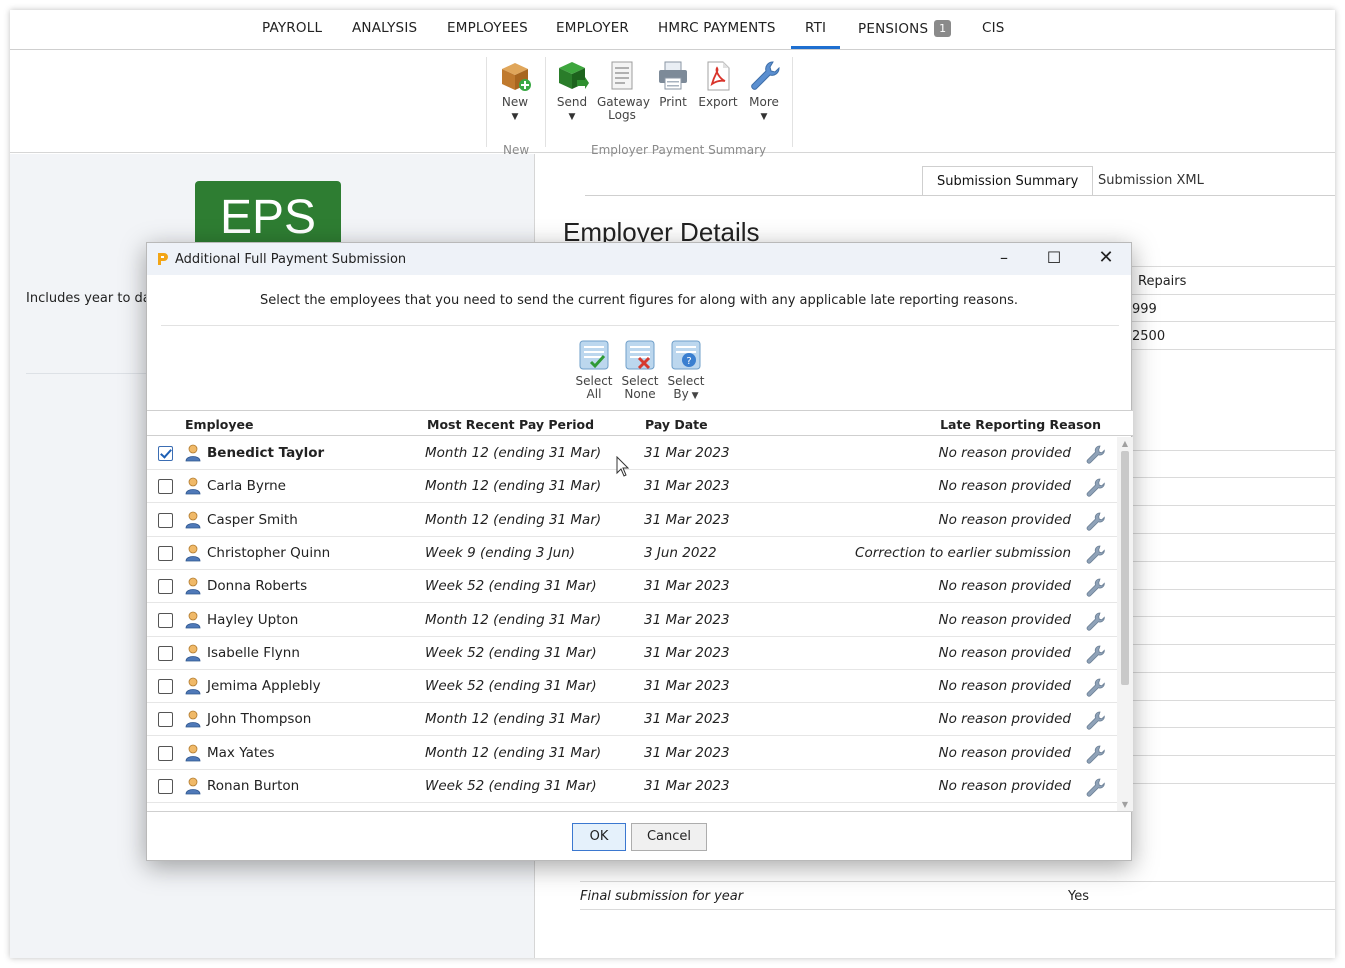 This screenshot has height=968, width=1345. What do you see at coordinates (487, 28) in the screenshot?
I see `tab-employees: EMPLOYEES` at bounding box center [487, 28].